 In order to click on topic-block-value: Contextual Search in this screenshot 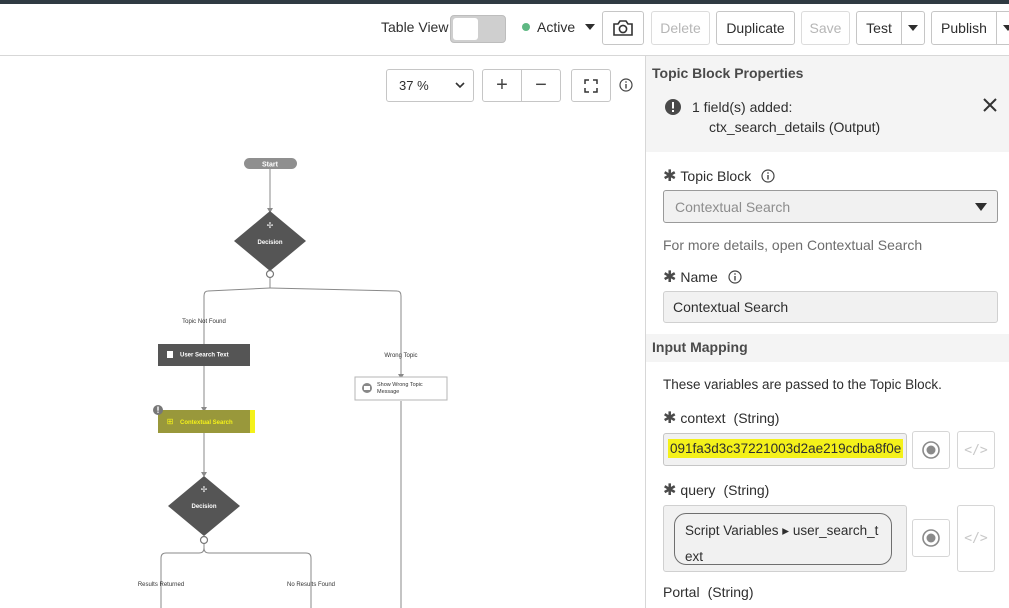, I will do `click(733, 207)`.